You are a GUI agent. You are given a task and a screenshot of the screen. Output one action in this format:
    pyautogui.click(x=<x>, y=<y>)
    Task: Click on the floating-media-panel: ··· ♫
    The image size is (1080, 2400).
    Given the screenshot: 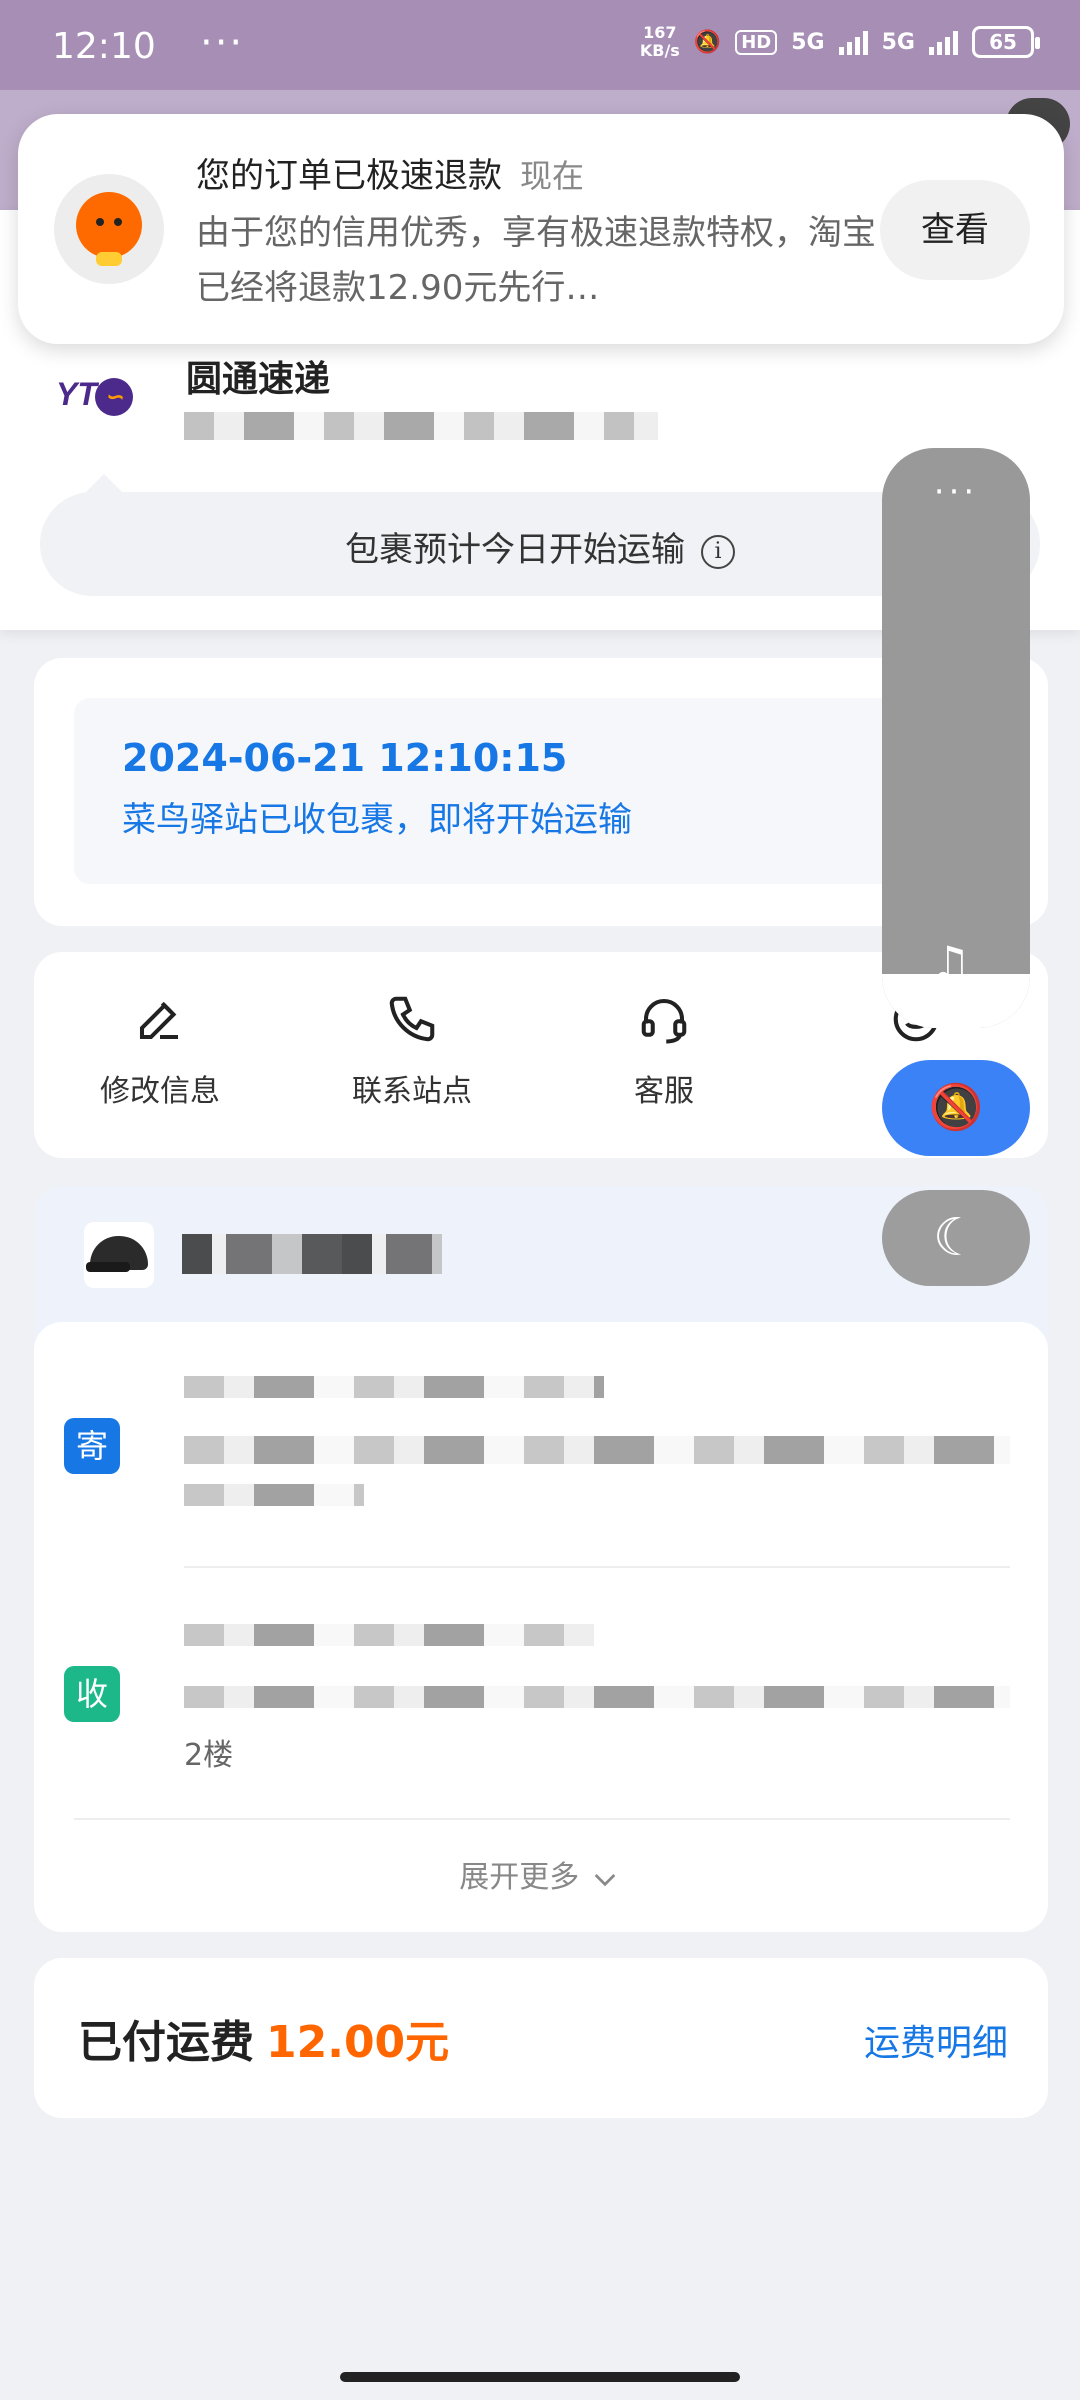 What is the action you would take?
    pyautogui.click(x=956, y=738)
    